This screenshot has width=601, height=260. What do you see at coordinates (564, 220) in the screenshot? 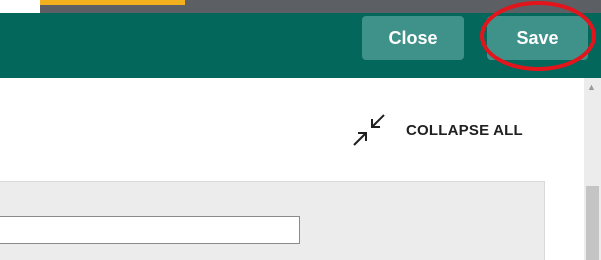
I see `panel-gutter` at bounding box center [564, 220].